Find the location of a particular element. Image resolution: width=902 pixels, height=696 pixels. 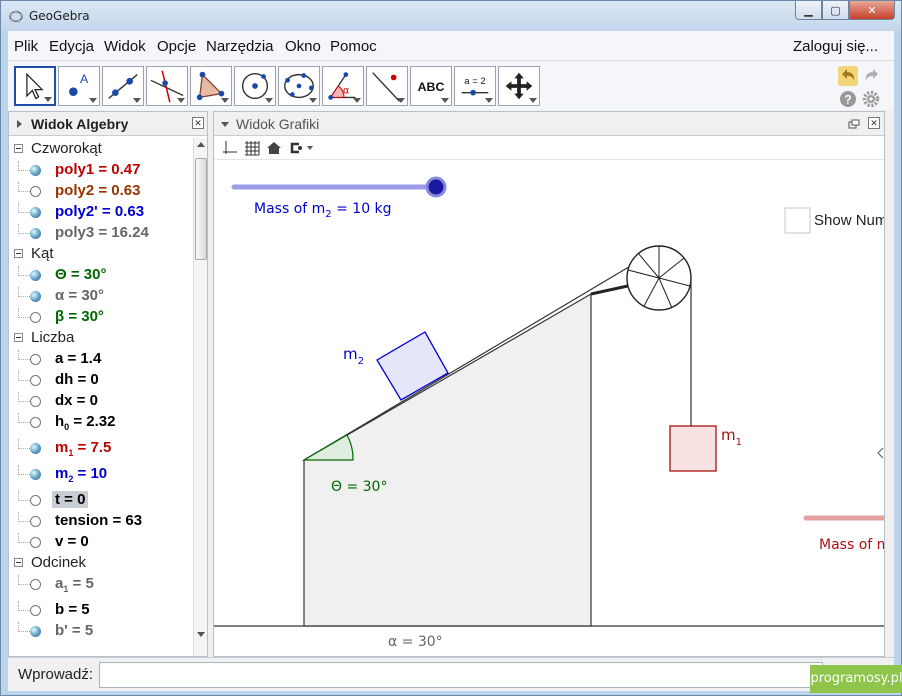

settings-icon is located at coordinates (871, 99).